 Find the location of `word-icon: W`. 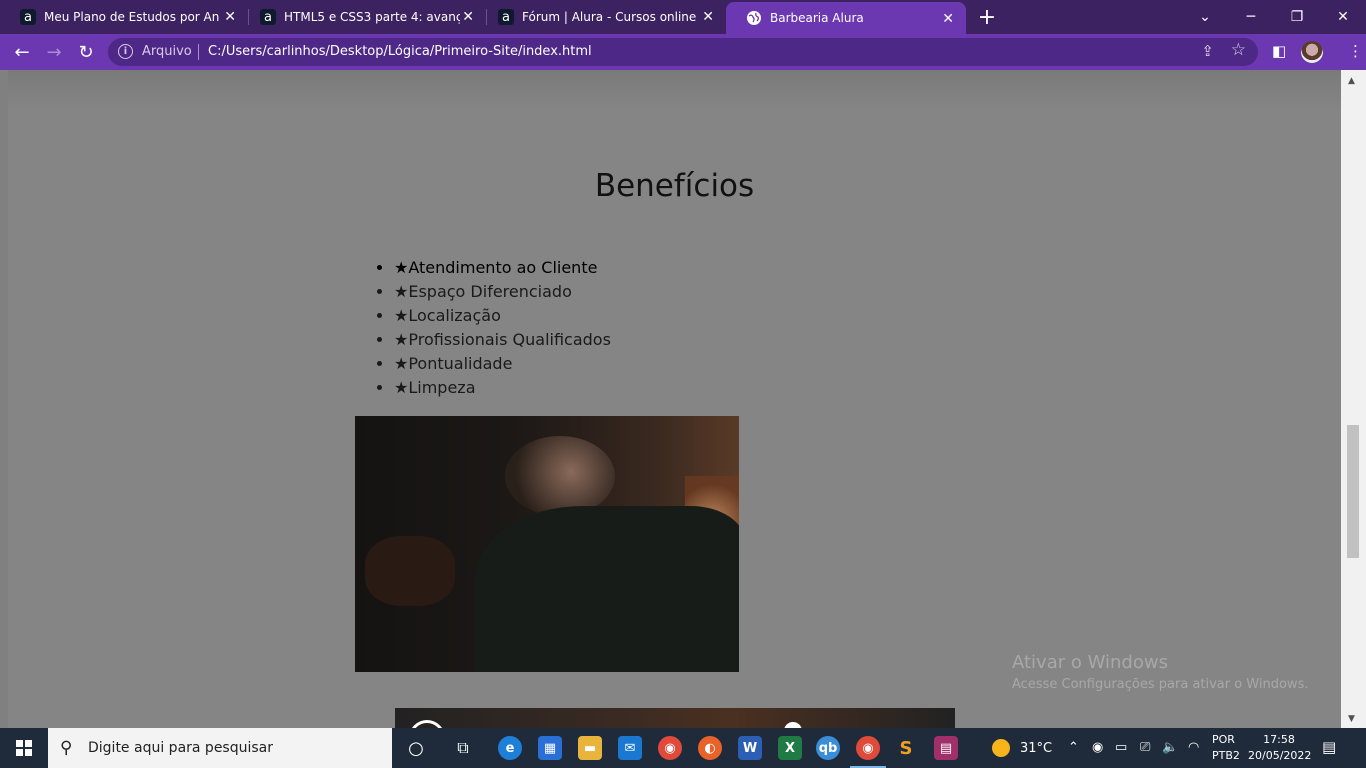

word-icon: W is located at coordinates (750, 748).